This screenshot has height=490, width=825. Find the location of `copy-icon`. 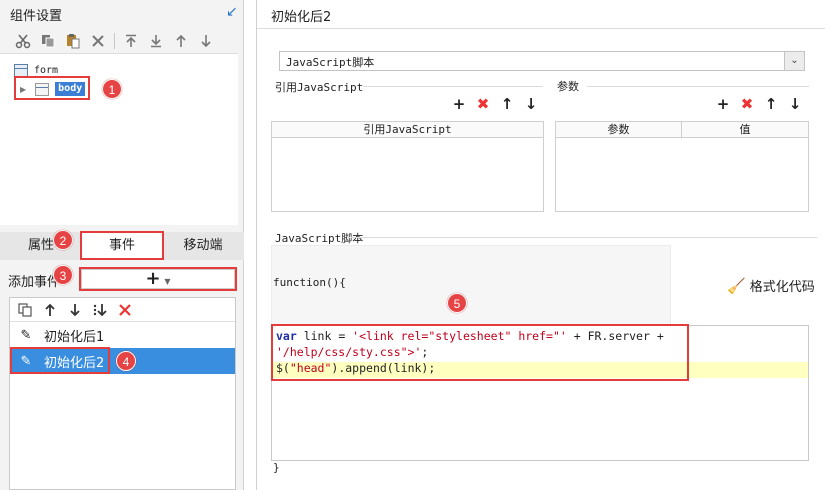

copy-icon is located at coordinates (48, 41).